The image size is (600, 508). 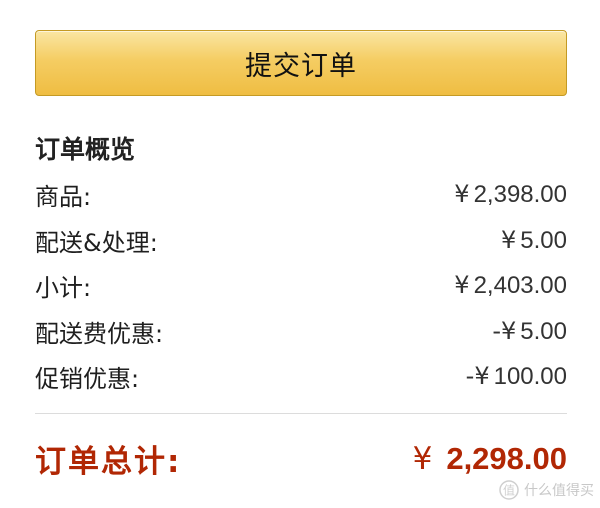 What do you see at coordinates (301, 195) in the screenshot?
I see `summary-row-items: 商品: ¥2,398.00` at bounding box center [301, 195].